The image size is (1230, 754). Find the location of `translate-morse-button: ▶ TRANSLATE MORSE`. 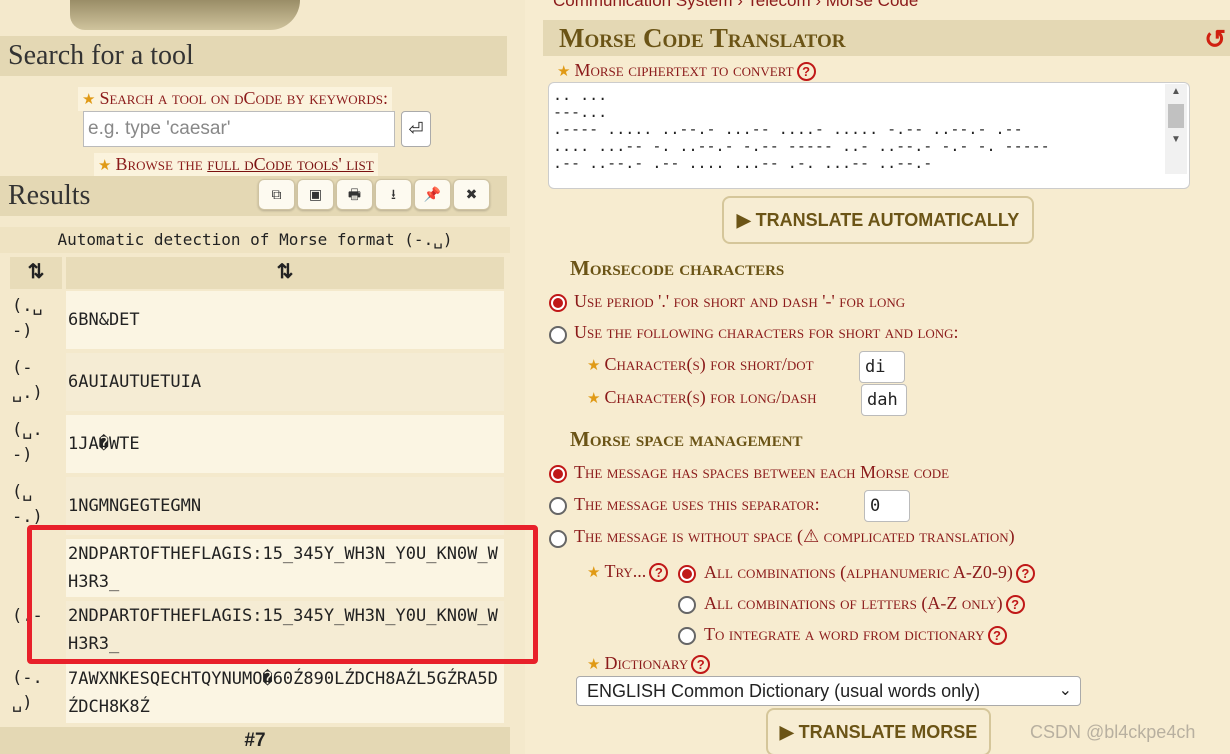

translate-morse-button: ▶ TRANSLATE MORSE is located at coordinates (878, 731).